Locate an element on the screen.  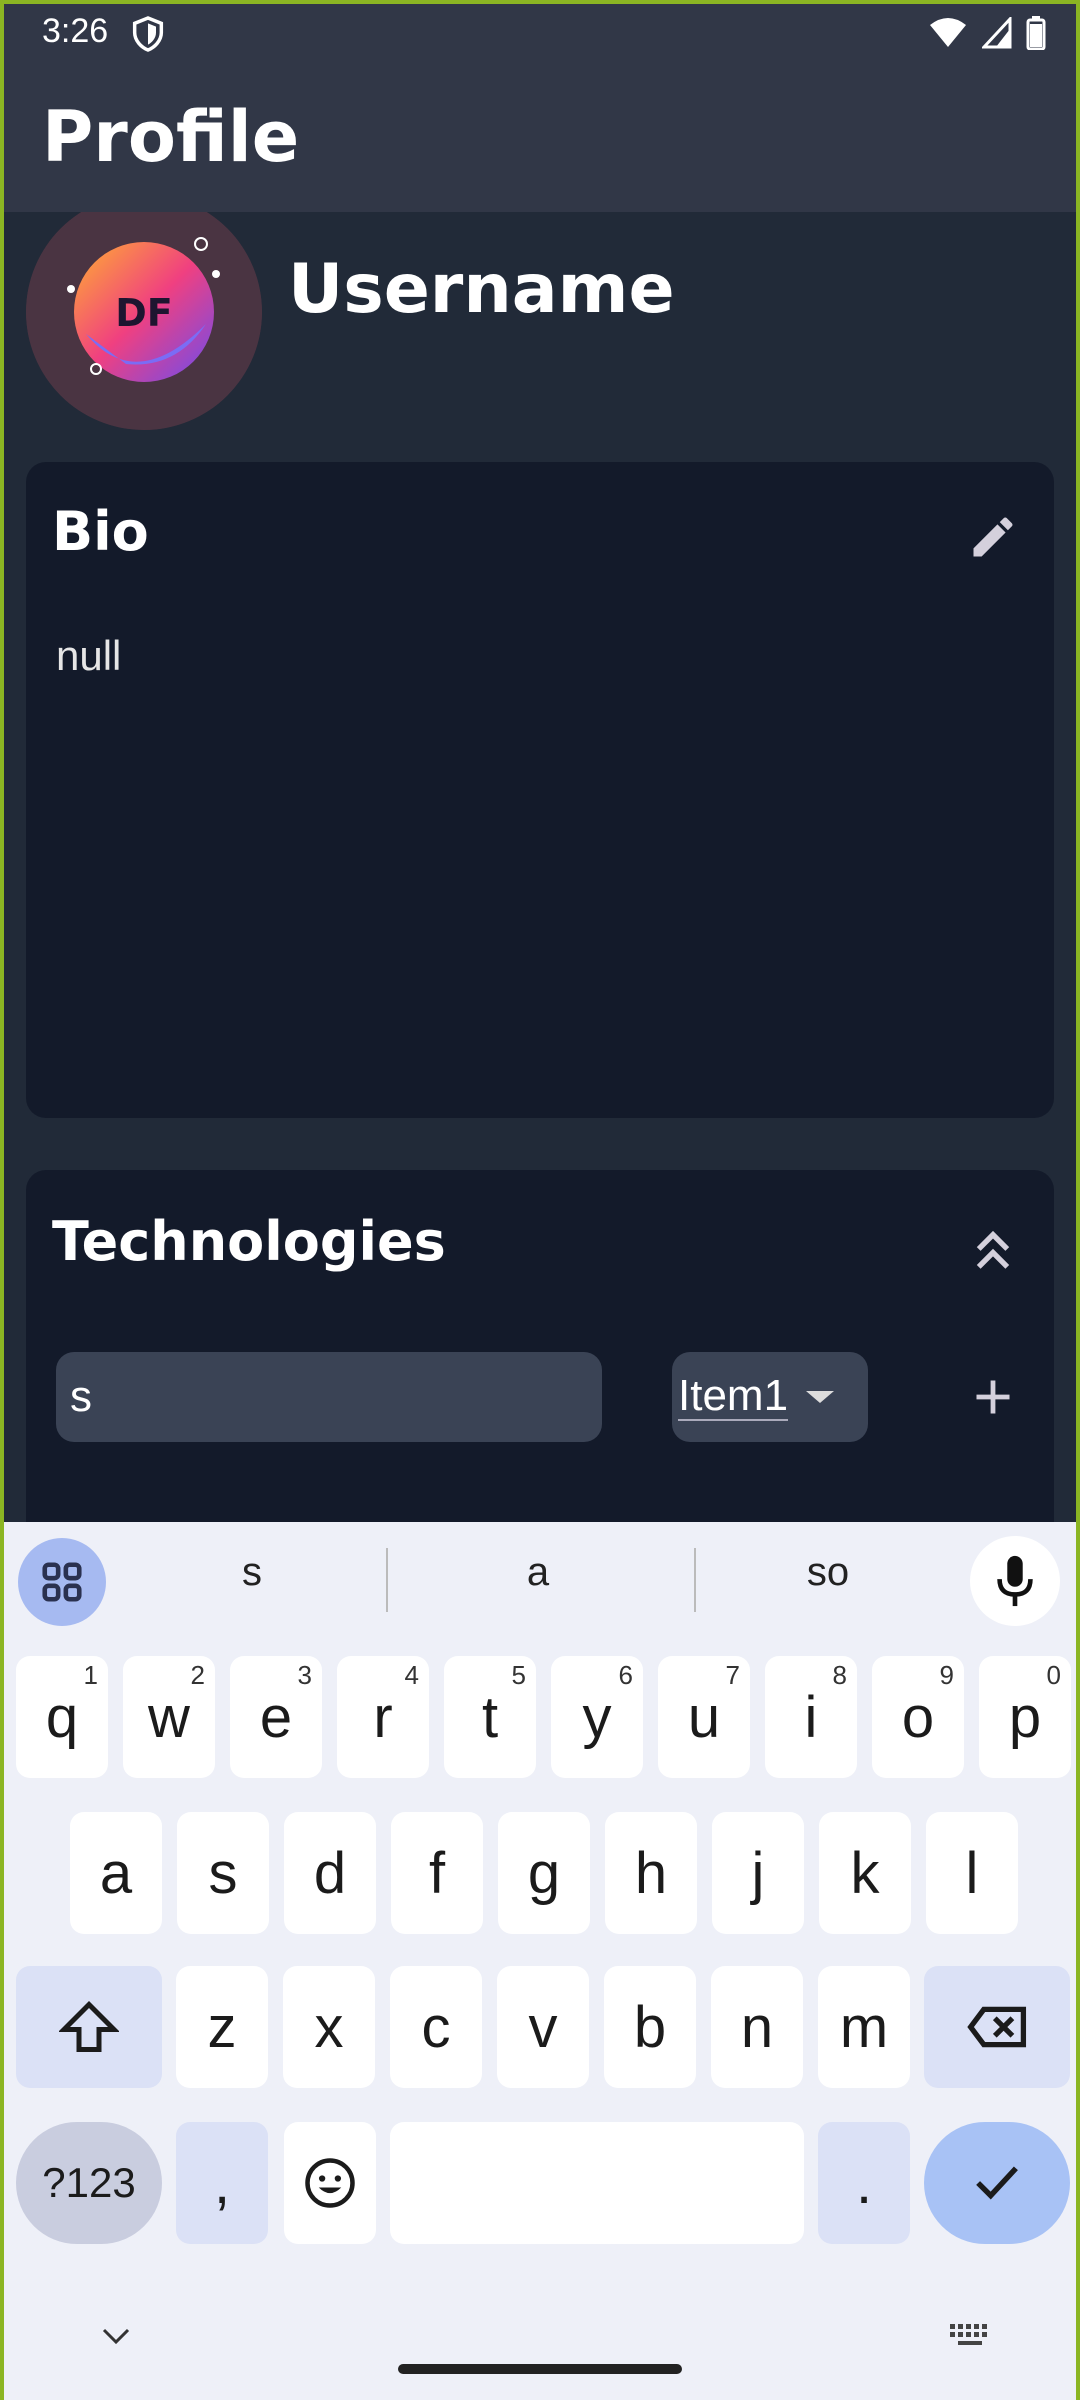
technology-input-value: s is located at coordinates (81, 1396).